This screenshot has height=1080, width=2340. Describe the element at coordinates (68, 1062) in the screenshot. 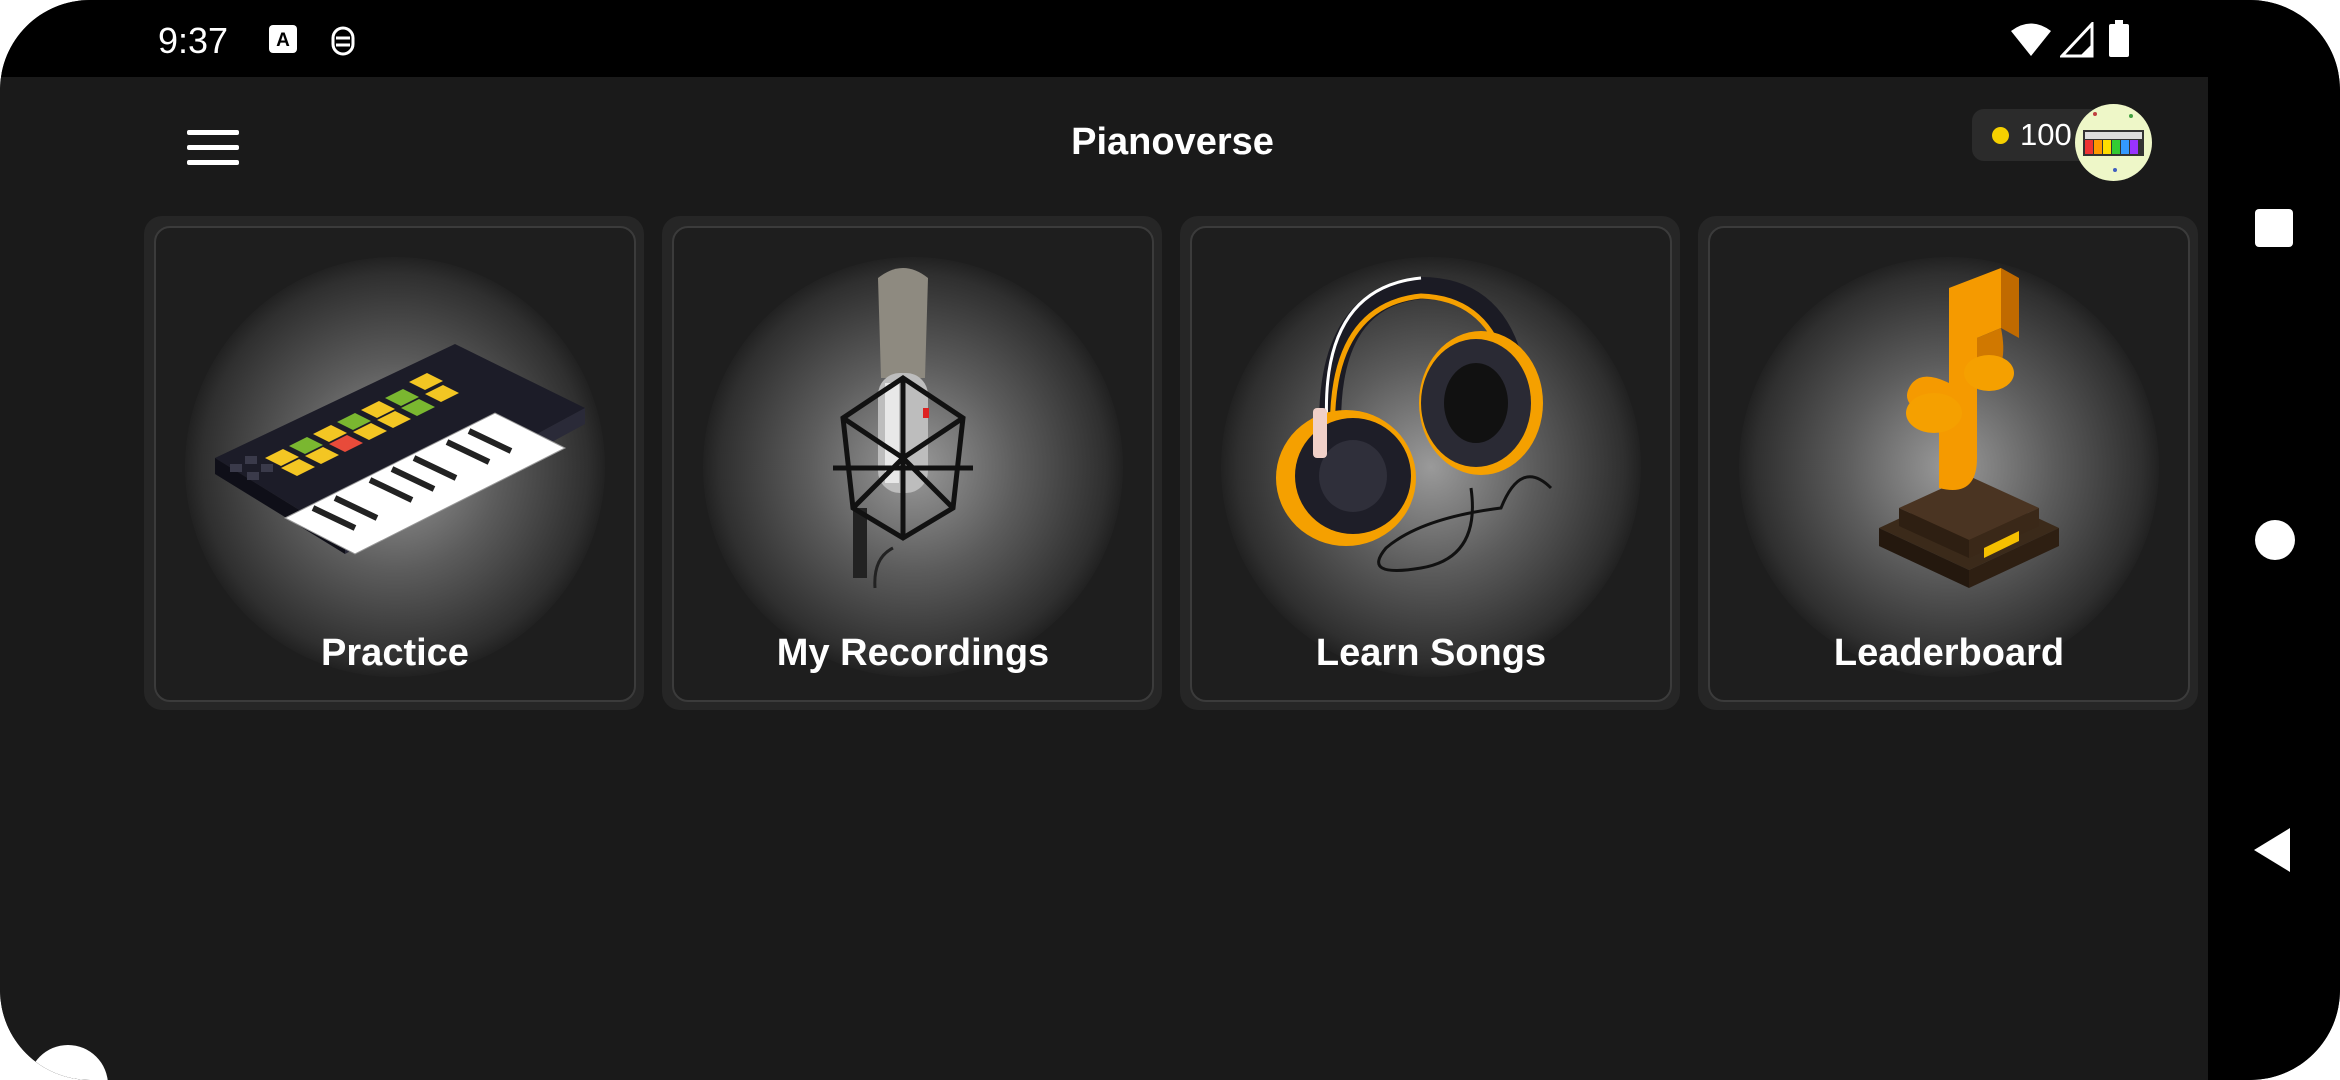

I see `floating-assist-button` at that location.